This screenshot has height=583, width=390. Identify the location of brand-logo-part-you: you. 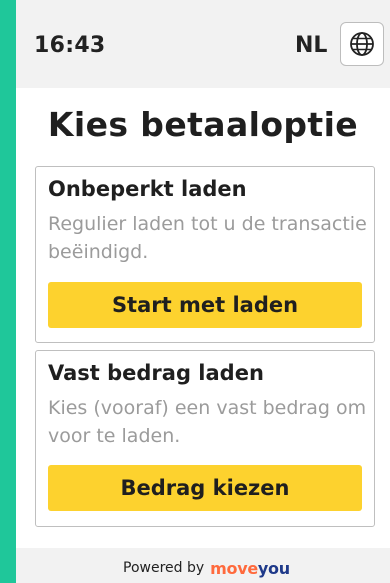
(273, 568).